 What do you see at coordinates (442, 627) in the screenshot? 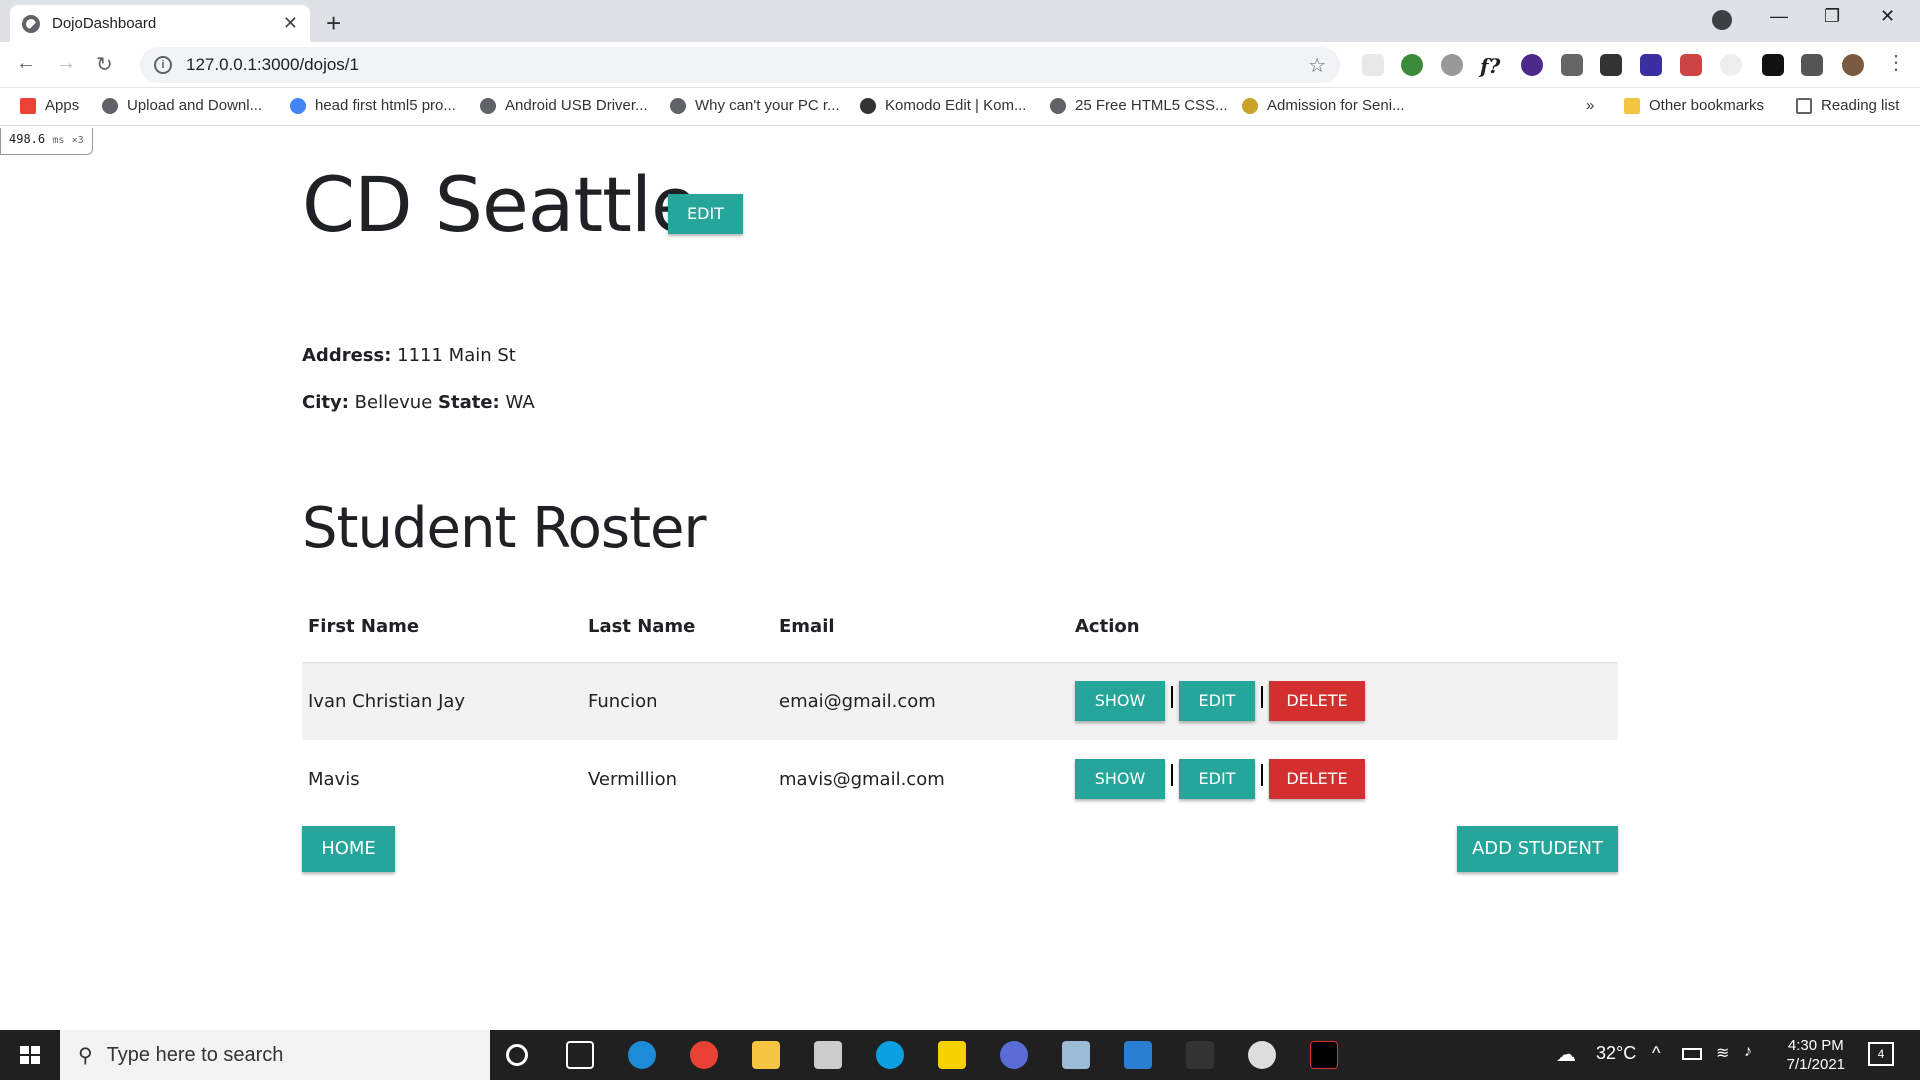
I see `header-first-name: First Name` at bounding box center [442, 627].